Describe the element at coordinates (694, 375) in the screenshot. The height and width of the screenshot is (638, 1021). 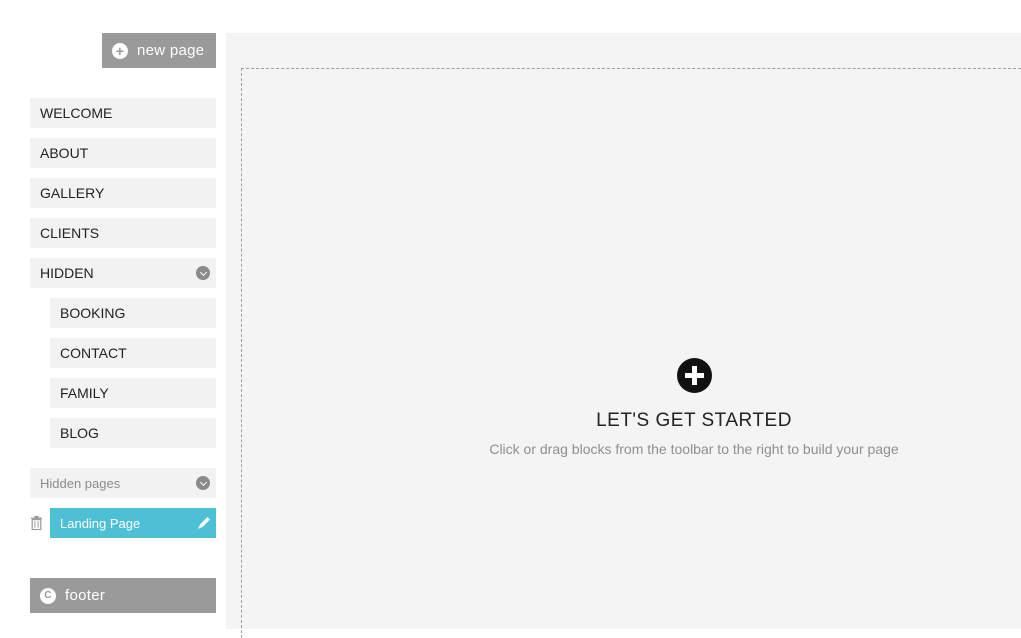
I see `plus-circle-icon` at that location.